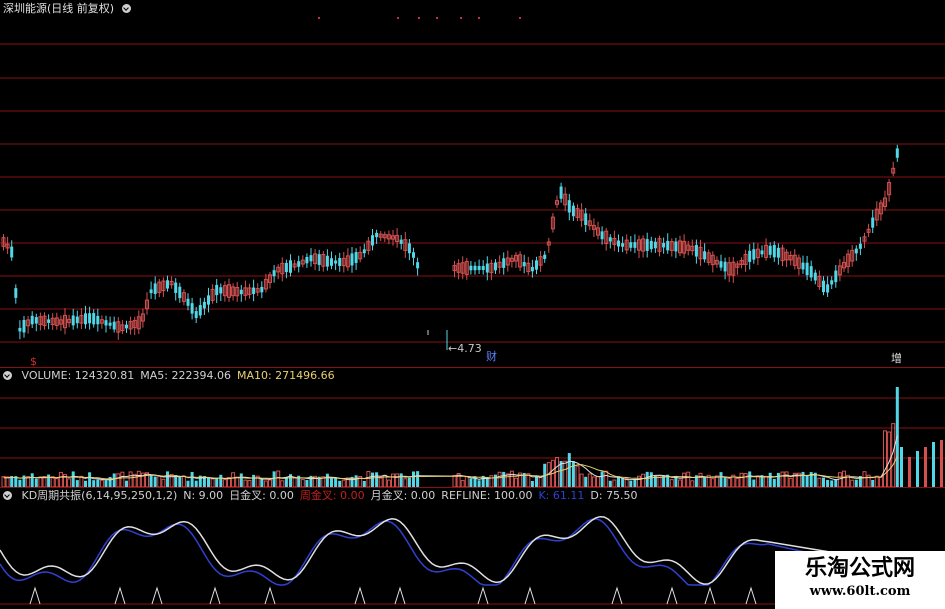 This screenshot has height=609, width=945. Describe the element at coordinates (465, 348) in the screenshot. I see `low-price-marker: ←4.73` at that location.